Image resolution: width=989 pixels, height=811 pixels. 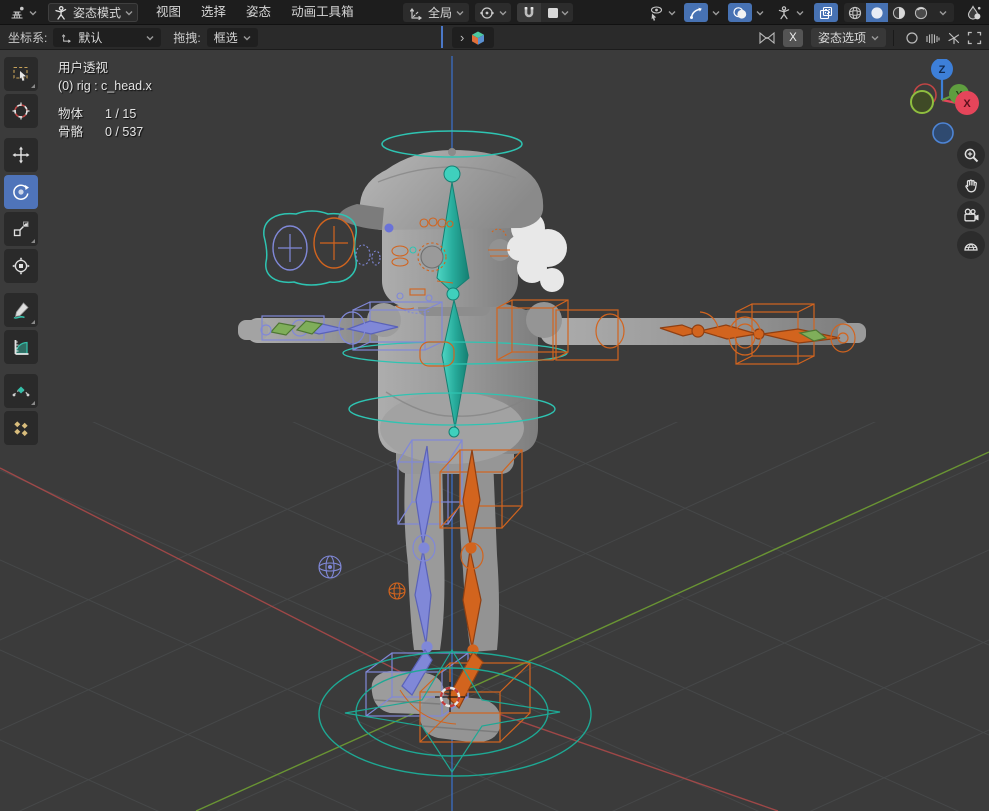 What do you see at coordinates (83, 68) in the screenshot?
I see `view-perspective-label: 用户透视` at bounding box center [83, 68].